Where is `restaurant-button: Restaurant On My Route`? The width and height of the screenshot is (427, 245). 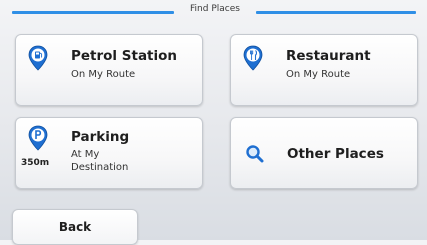 restaurant-button: Restaurant On My Route is located at coordinates (324, 70).